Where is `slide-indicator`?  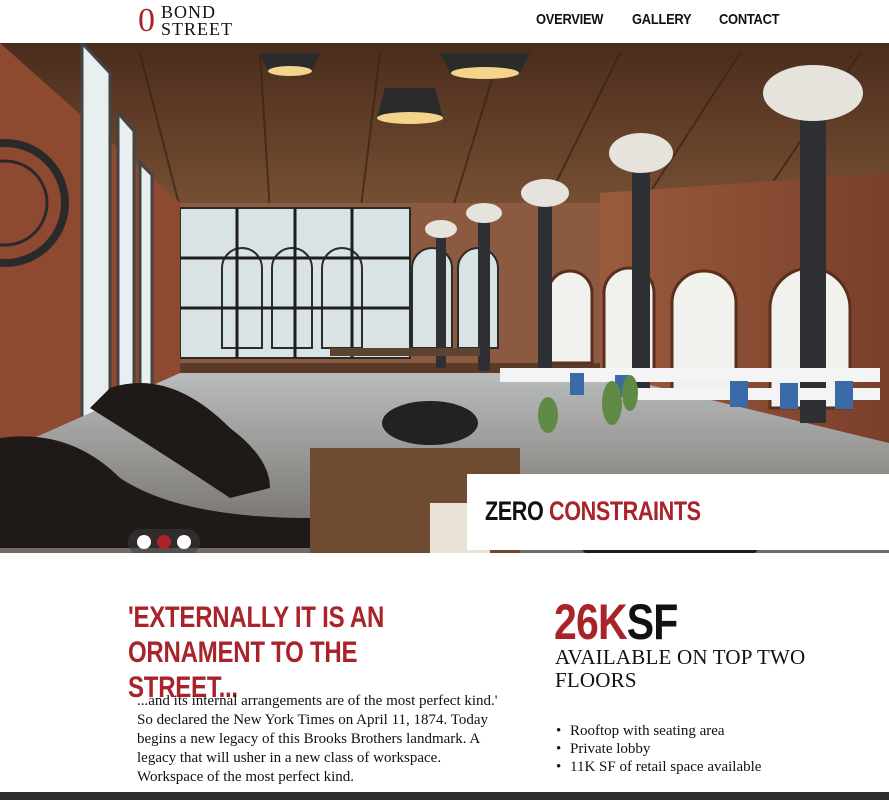 slide-indicator is located at coordinates (164, 541).